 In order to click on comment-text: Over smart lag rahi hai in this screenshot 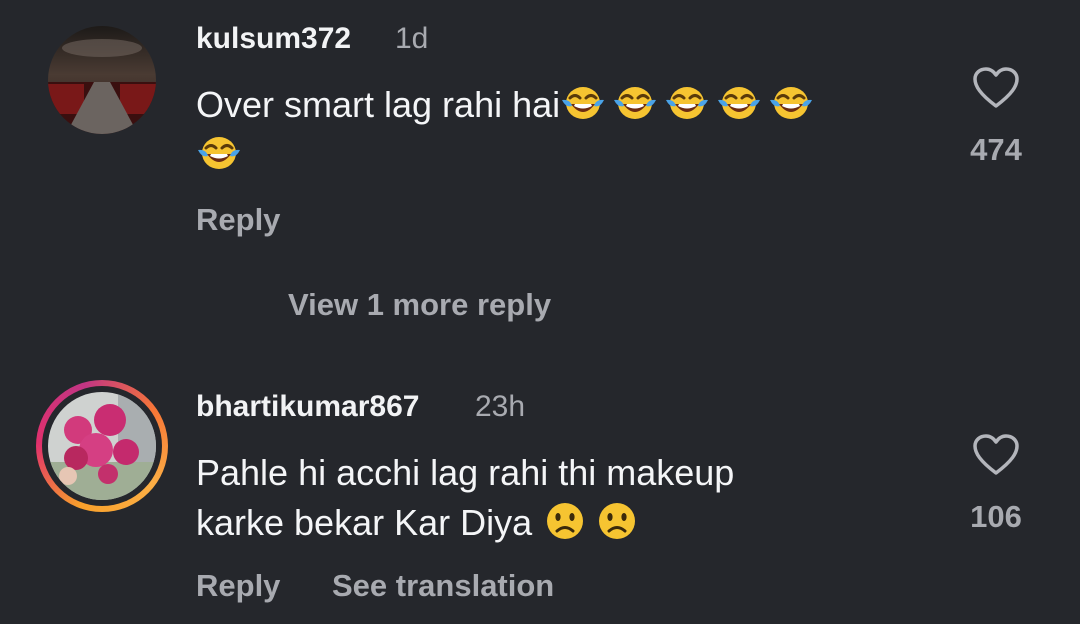, I will do `click(556, 130)`.